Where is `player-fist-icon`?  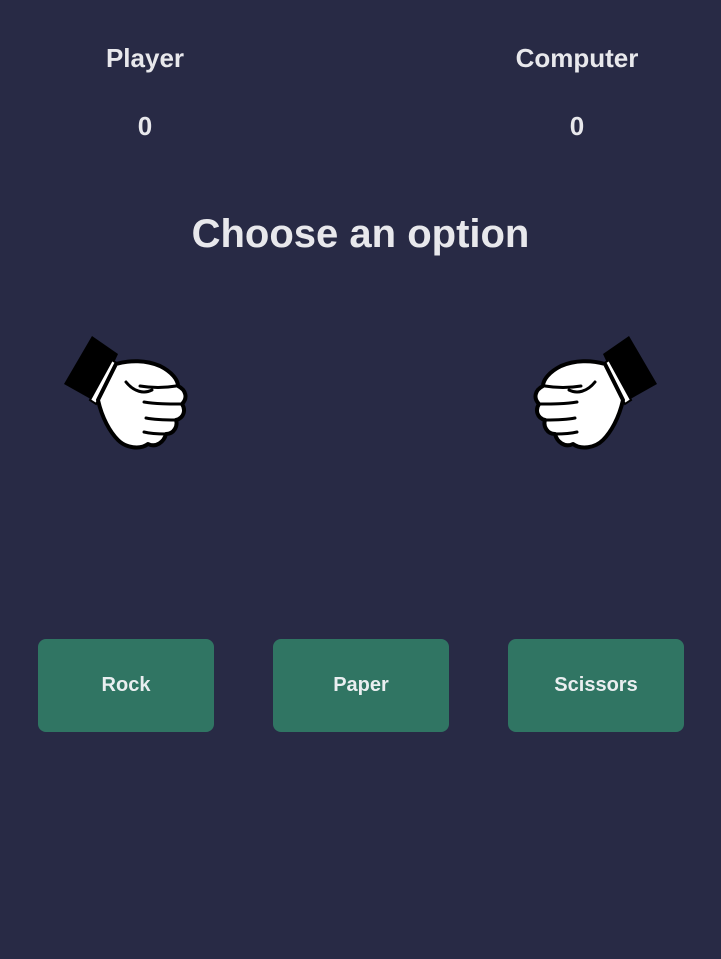 player-fist-icon is located at coordinates (125, 395).